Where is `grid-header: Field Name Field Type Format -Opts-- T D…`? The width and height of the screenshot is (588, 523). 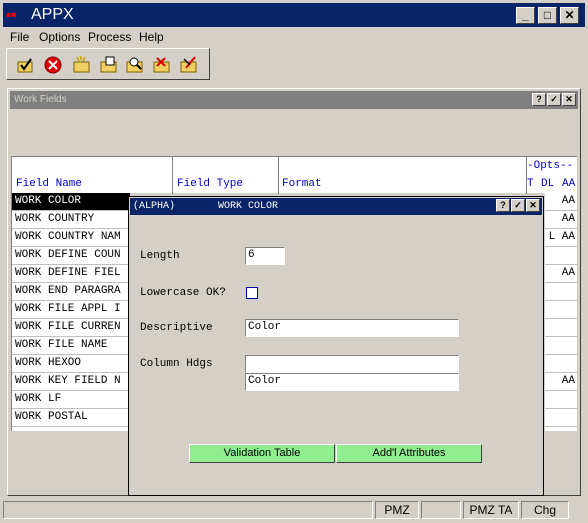 grid-header: Field Name Field Type Format -Opts-- T D… is located at coordinates (294, 175).